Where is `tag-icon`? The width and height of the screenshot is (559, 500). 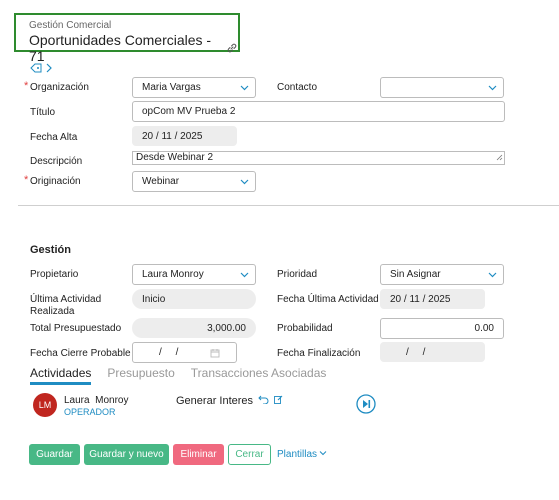 tag-icon is located at coordinates (36, 69).